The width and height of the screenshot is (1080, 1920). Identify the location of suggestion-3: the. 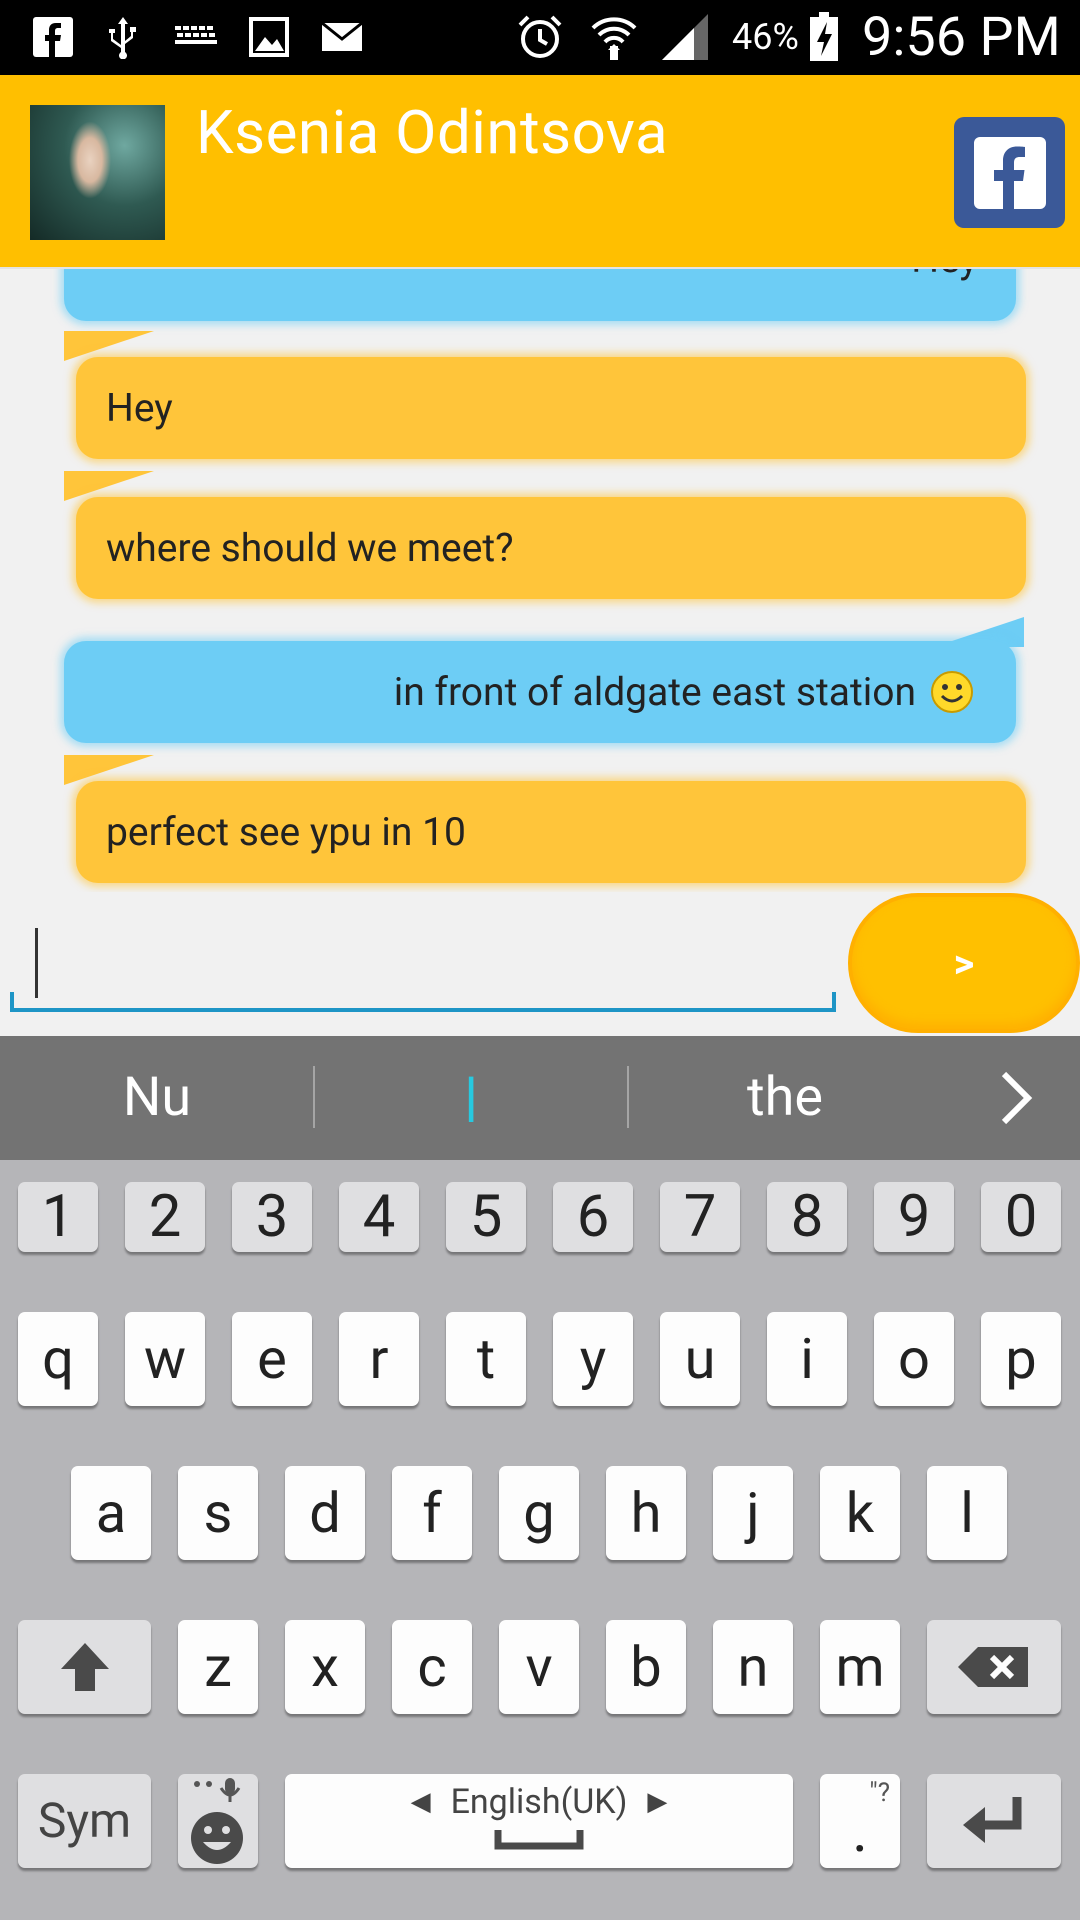
(785, 1098).